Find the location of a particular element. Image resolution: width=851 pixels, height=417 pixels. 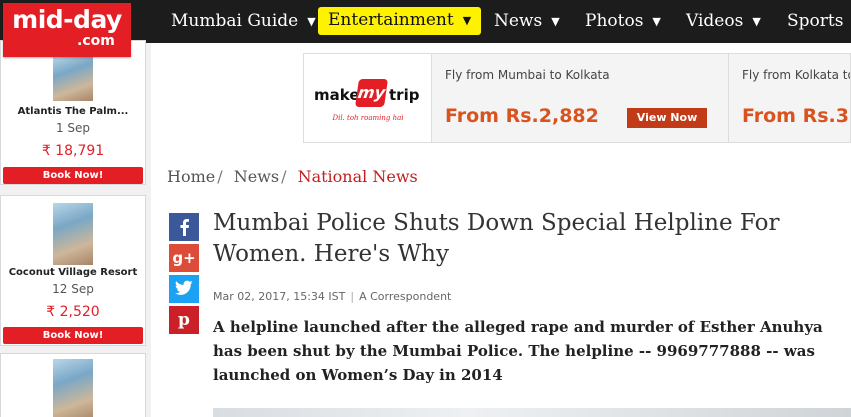

ad-route: Fly from Kolkata to Mumbai is located at coordinates (796, 75).